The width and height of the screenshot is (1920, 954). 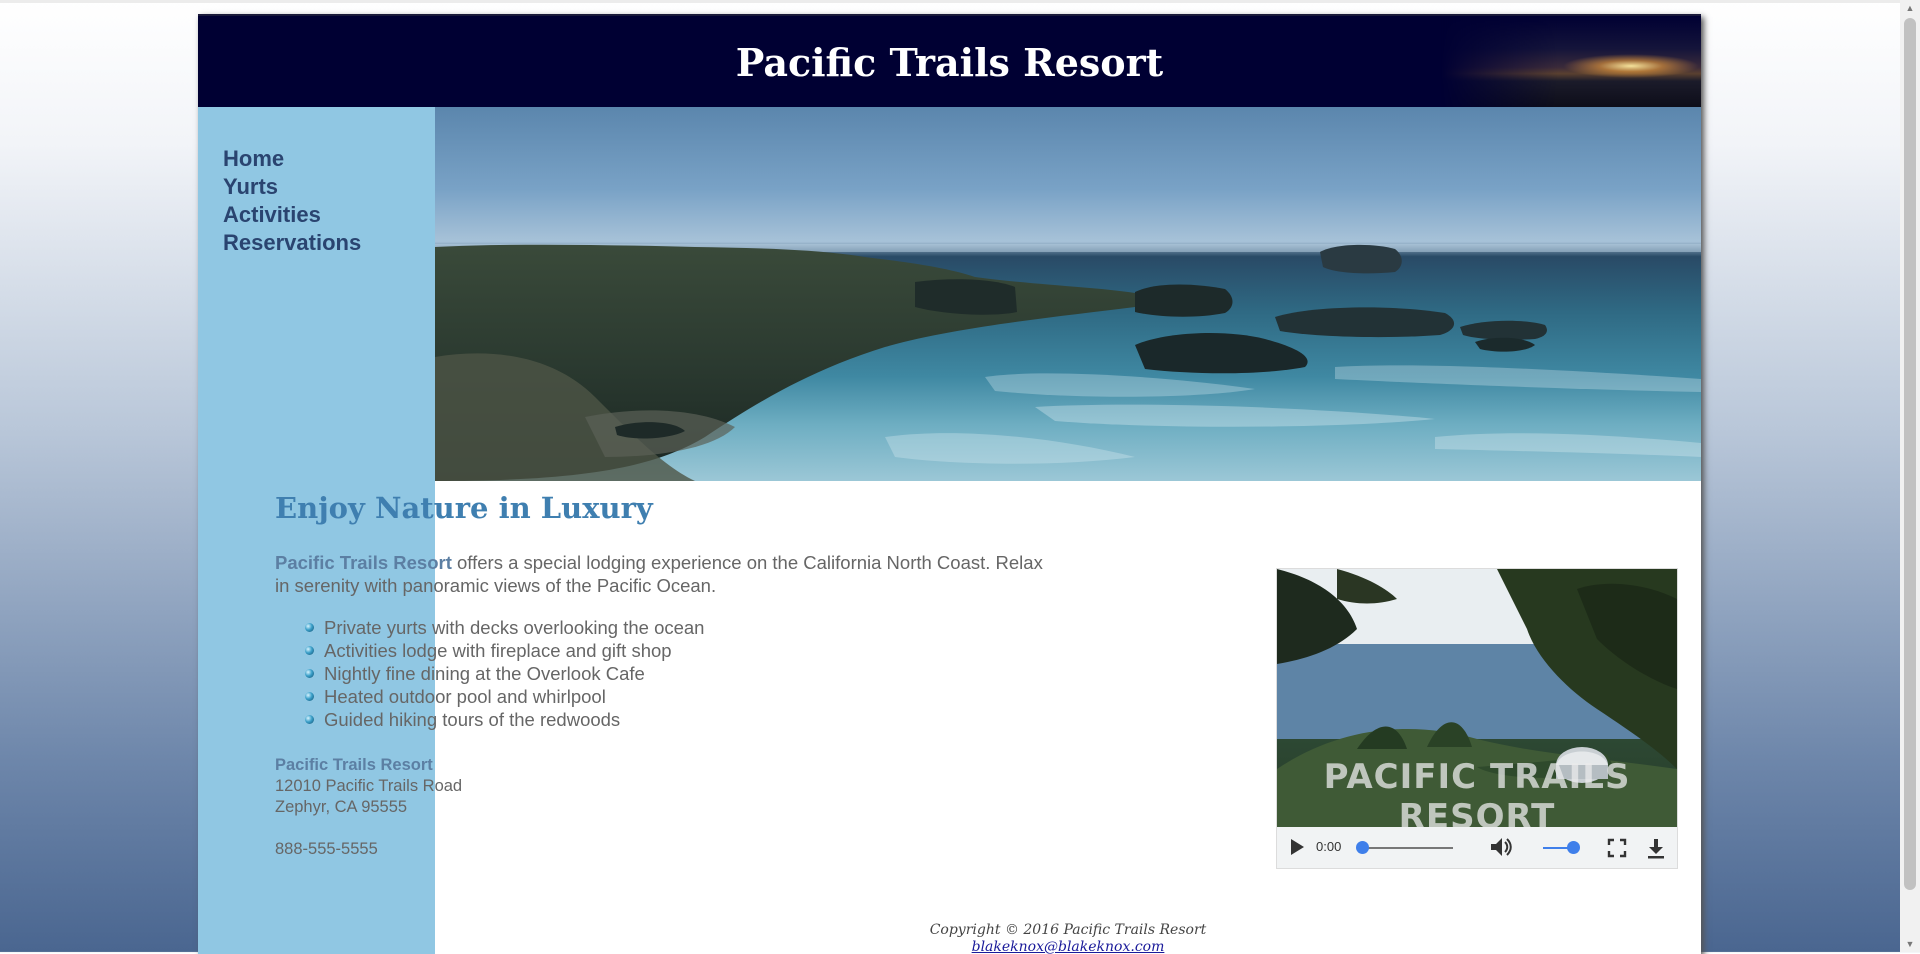 I want to click on download-icon, so click(x=1656, y=848).